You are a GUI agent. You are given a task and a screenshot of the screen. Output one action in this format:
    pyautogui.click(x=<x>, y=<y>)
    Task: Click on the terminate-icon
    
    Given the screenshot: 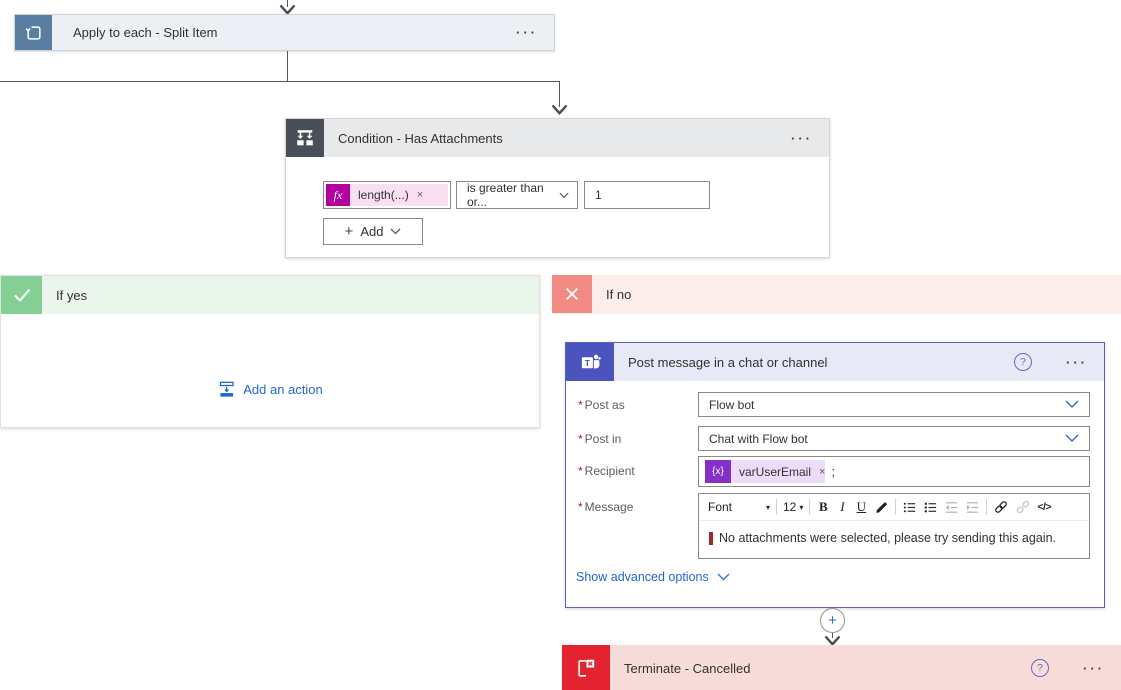 What is the action you would take?
    pyautogui.click(x=586, y=667)
    